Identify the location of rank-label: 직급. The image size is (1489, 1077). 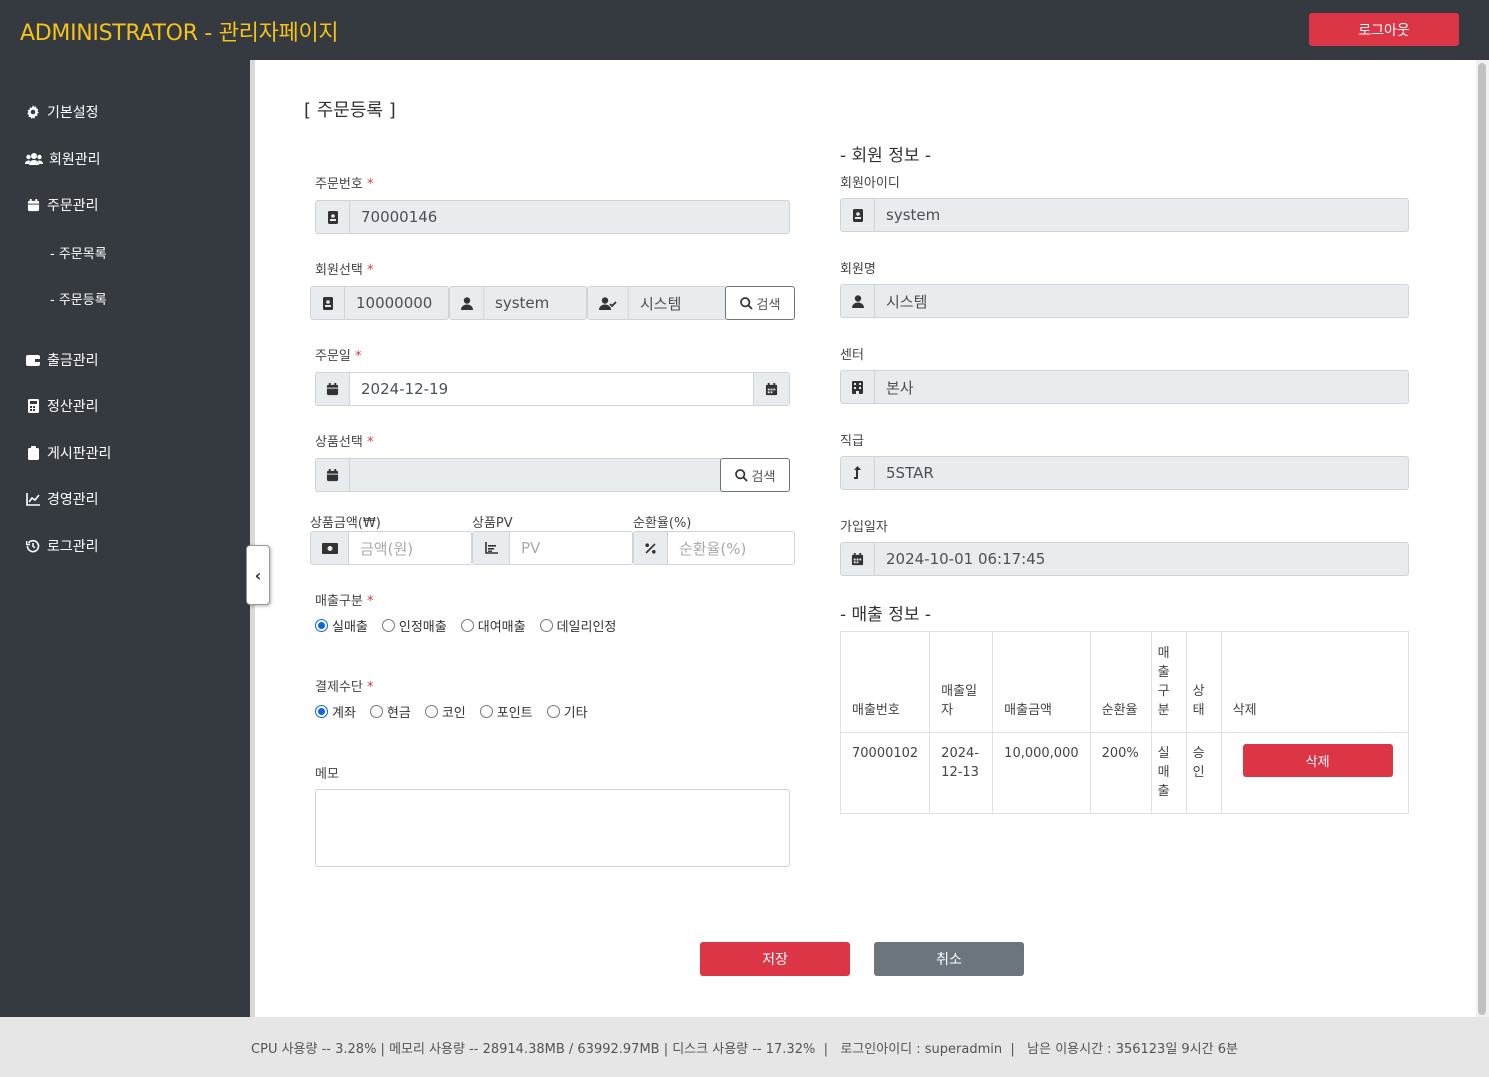
(852, 441).